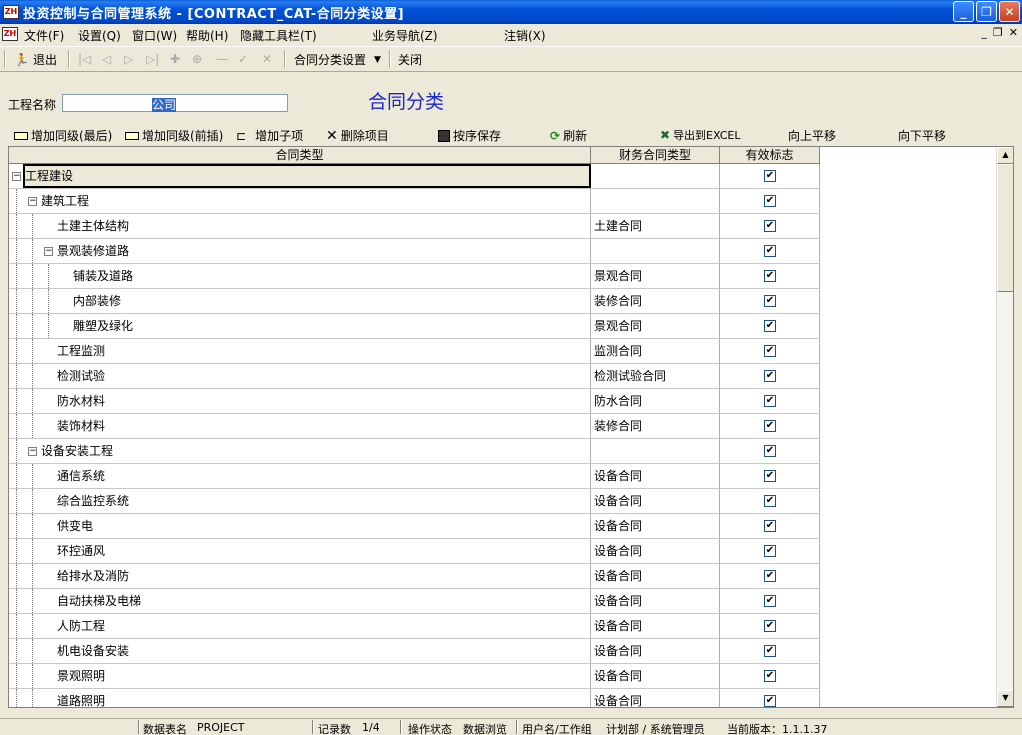  What do you see at coordinates (300, 226) in the screenshot?
I see `cell-contract-type: 土建主体结构` at bounding box center [300, 226].